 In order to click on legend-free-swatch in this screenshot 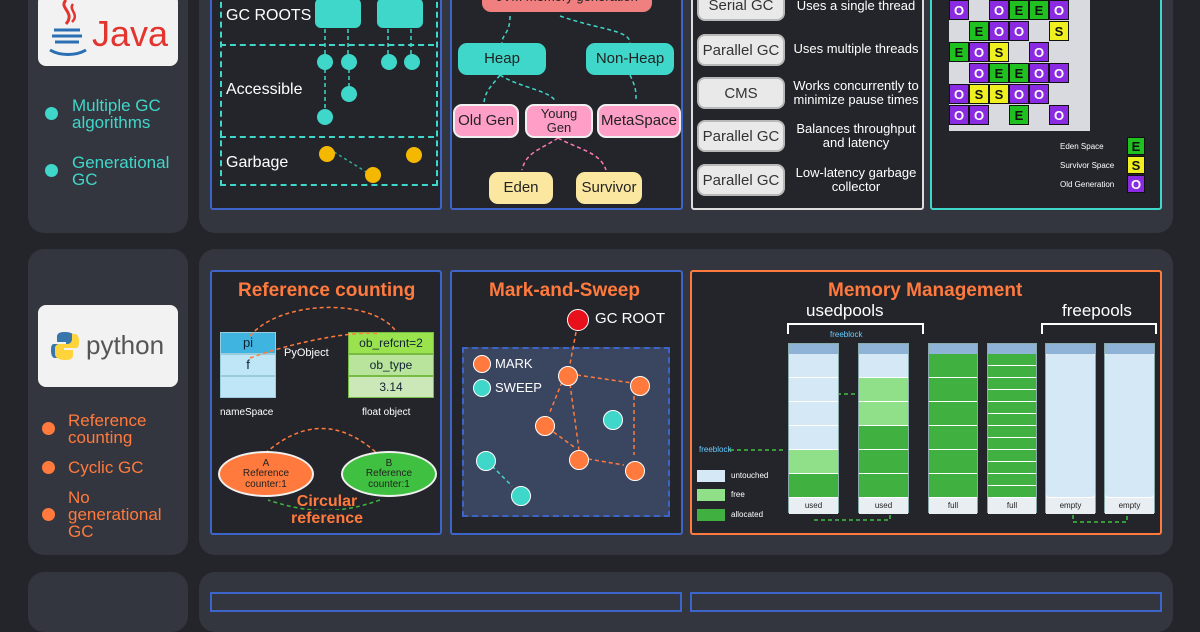, I will do `click(711, 495)`.